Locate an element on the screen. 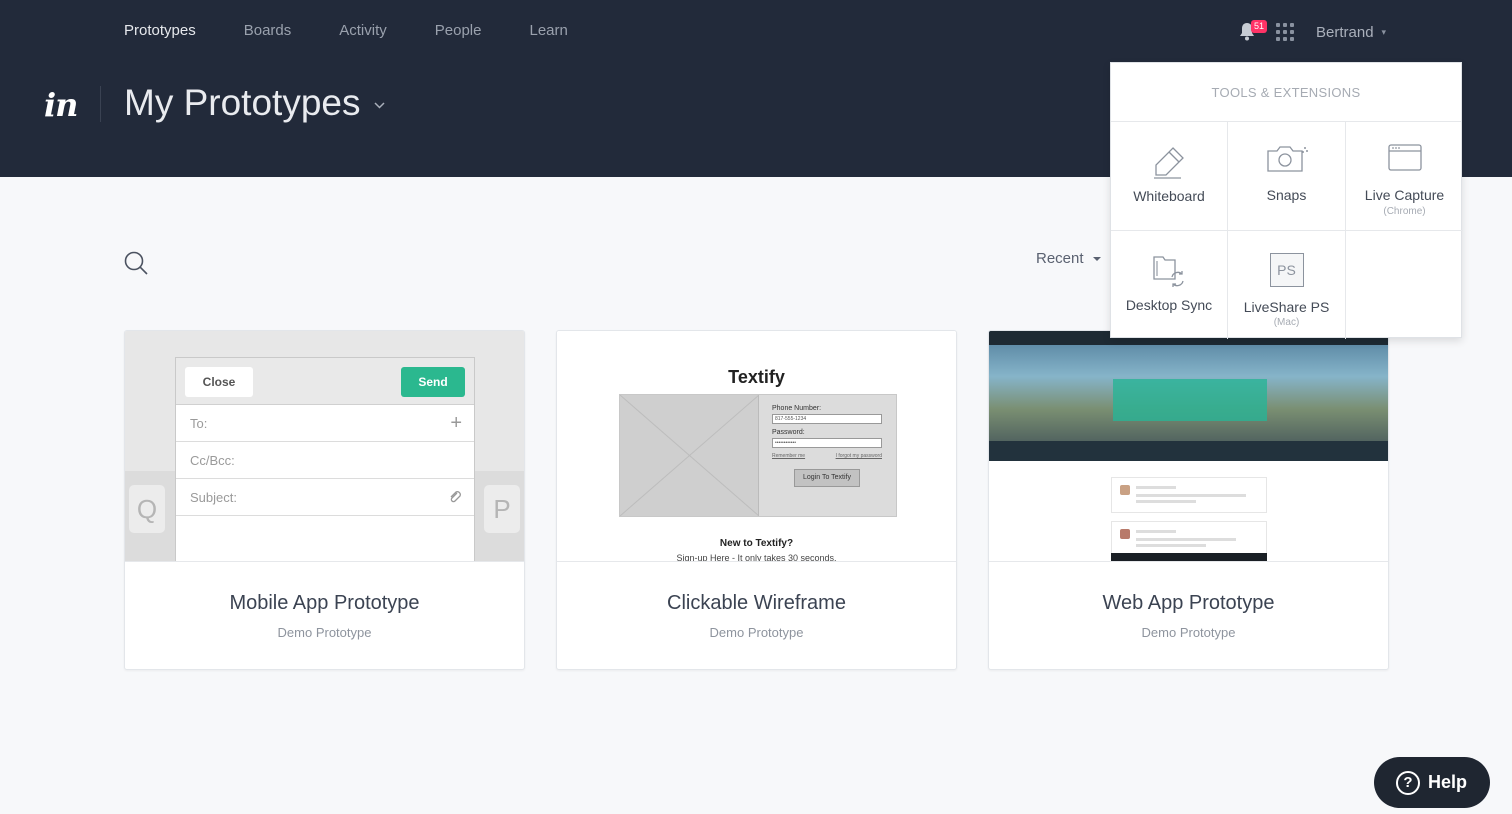  tool-whiteboard: Whiteboard is located at coordinates (1169, 176).